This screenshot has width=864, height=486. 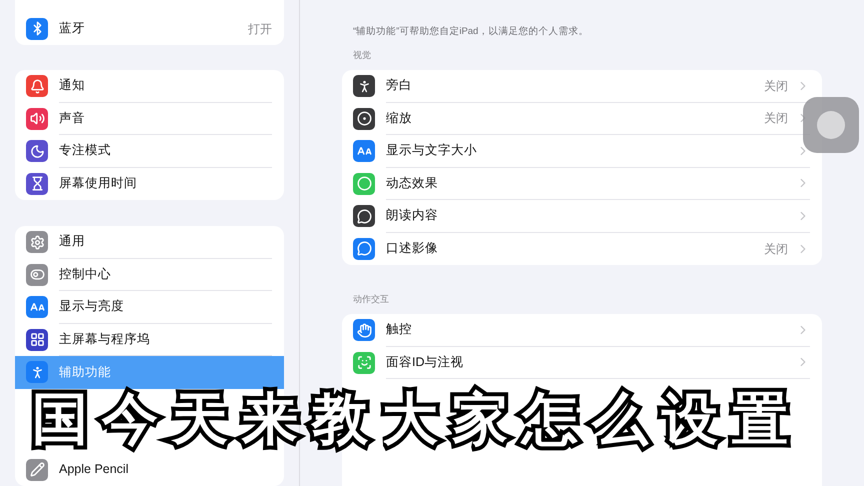 What do you see at coordinates (364, 119) in the screenshot?
I see `target-icon` at bounding box center [364, 119].